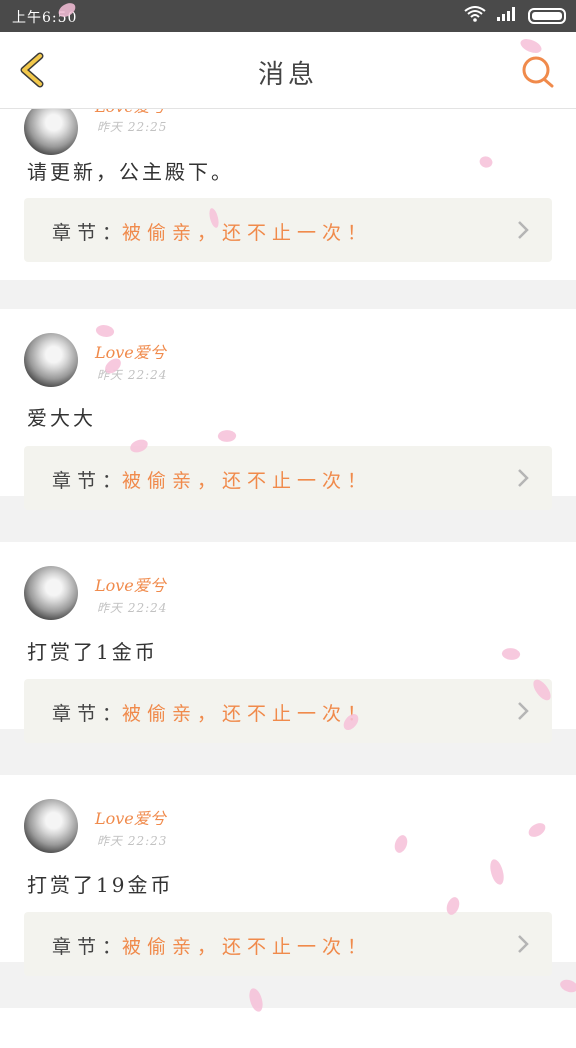  I want to click on search-icon, so click(538, 72).